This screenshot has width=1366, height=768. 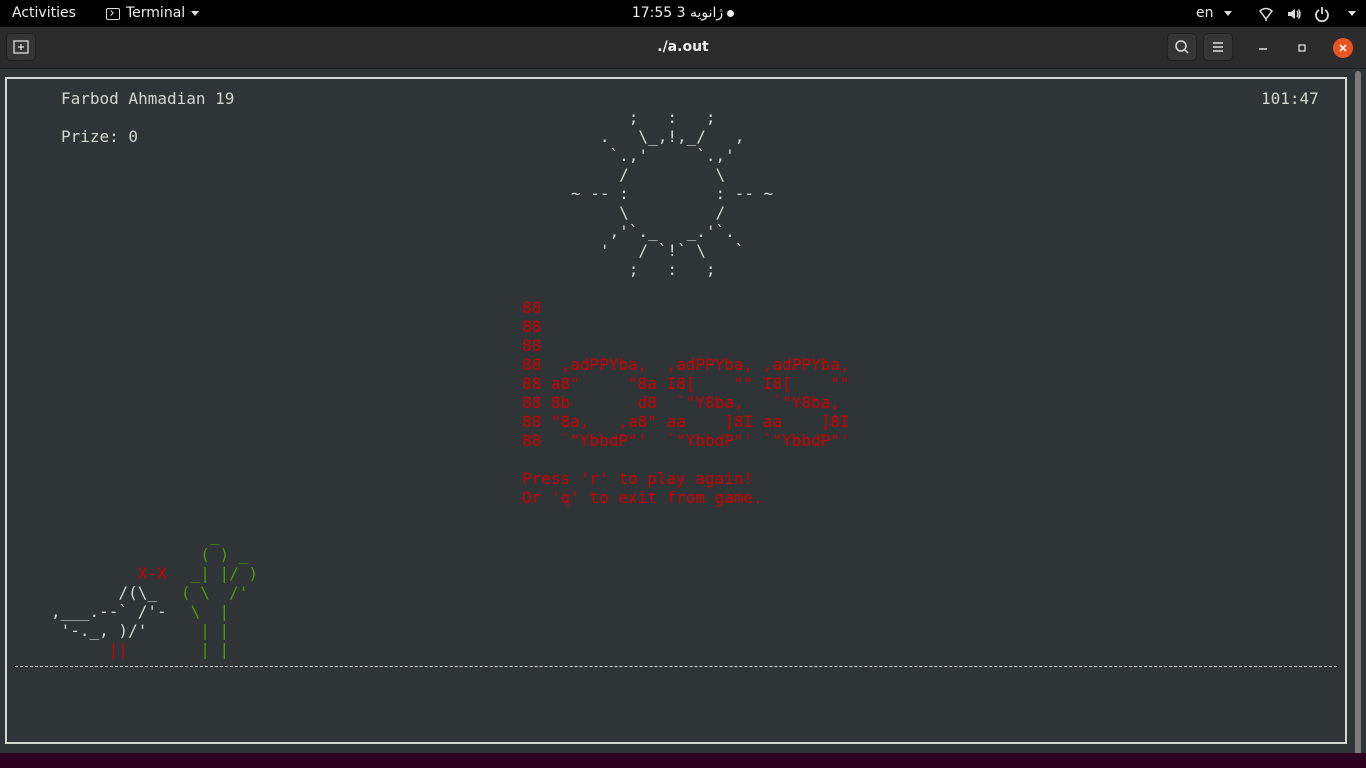 What do you see at coordinates (683, 760) in the screenshot?
I see `desktop-bottom-strip` at bounding box center [683, 760].